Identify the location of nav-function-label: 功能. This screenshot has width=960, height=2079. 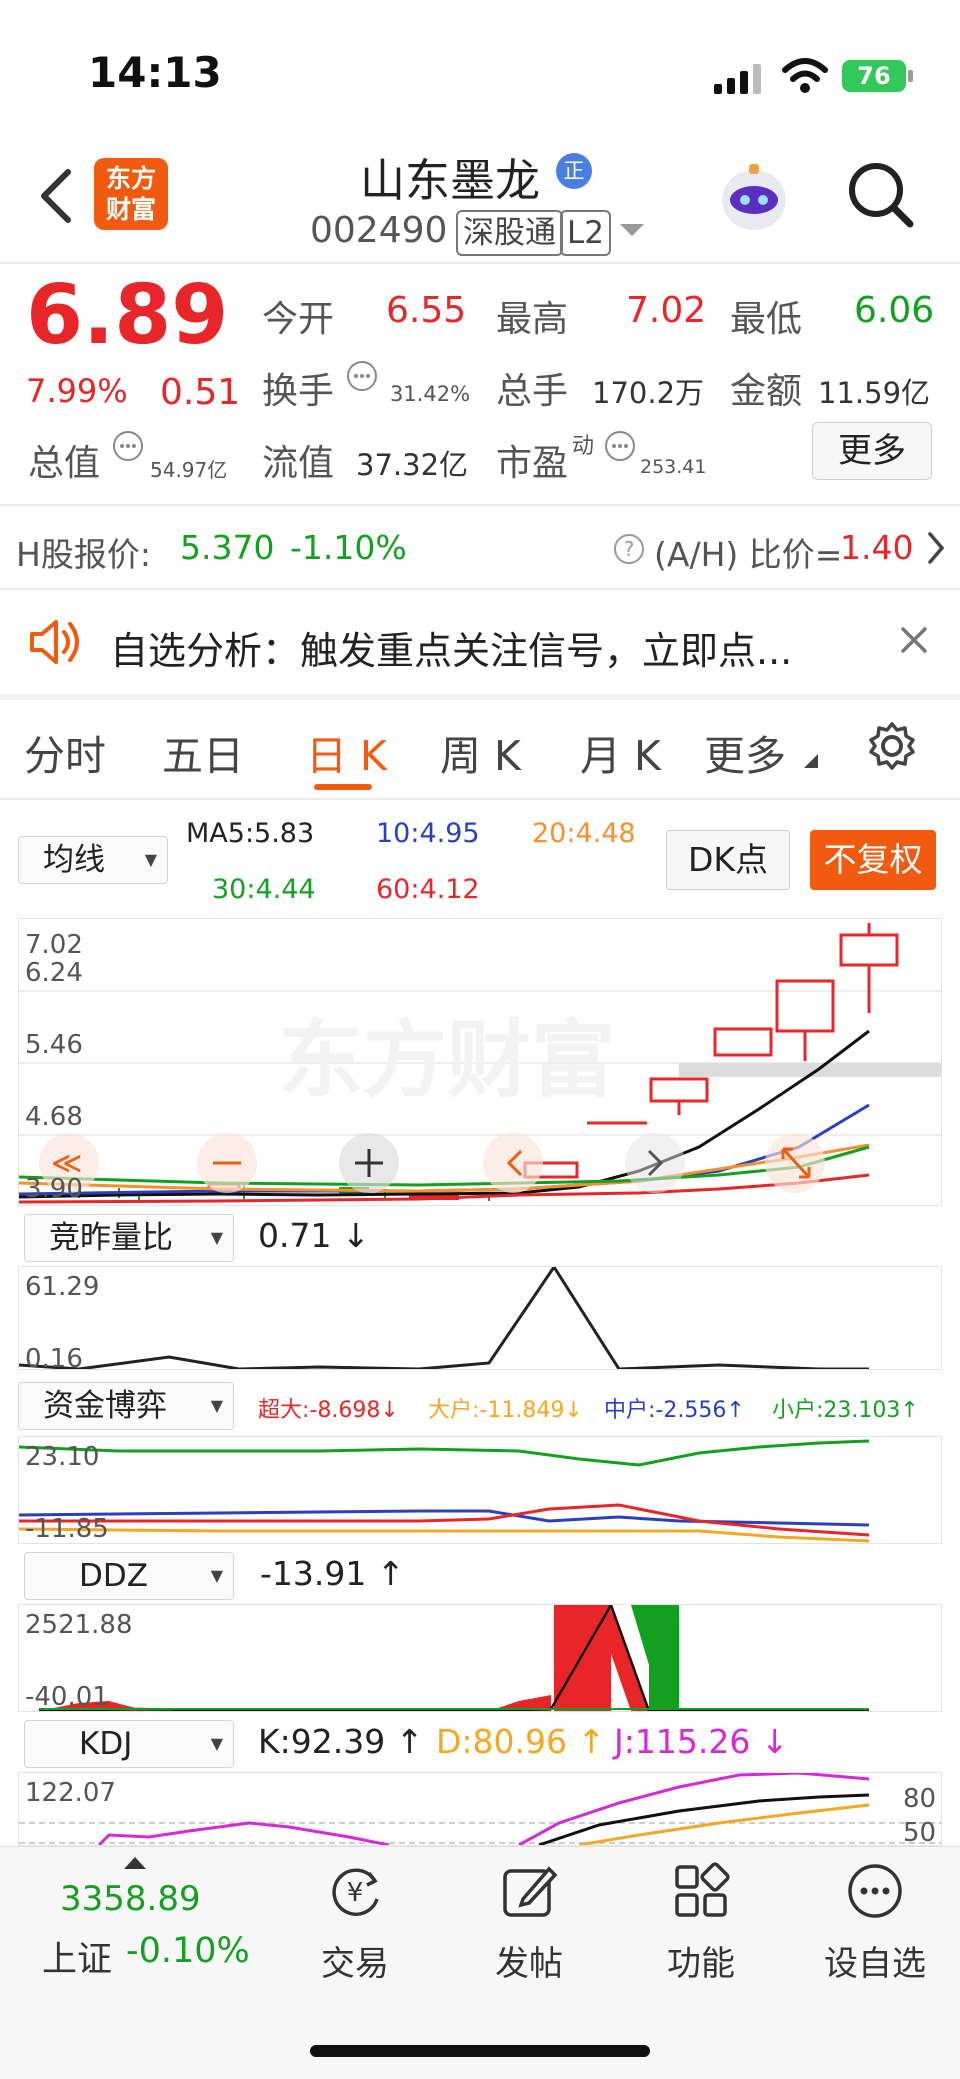
(701, 1964).